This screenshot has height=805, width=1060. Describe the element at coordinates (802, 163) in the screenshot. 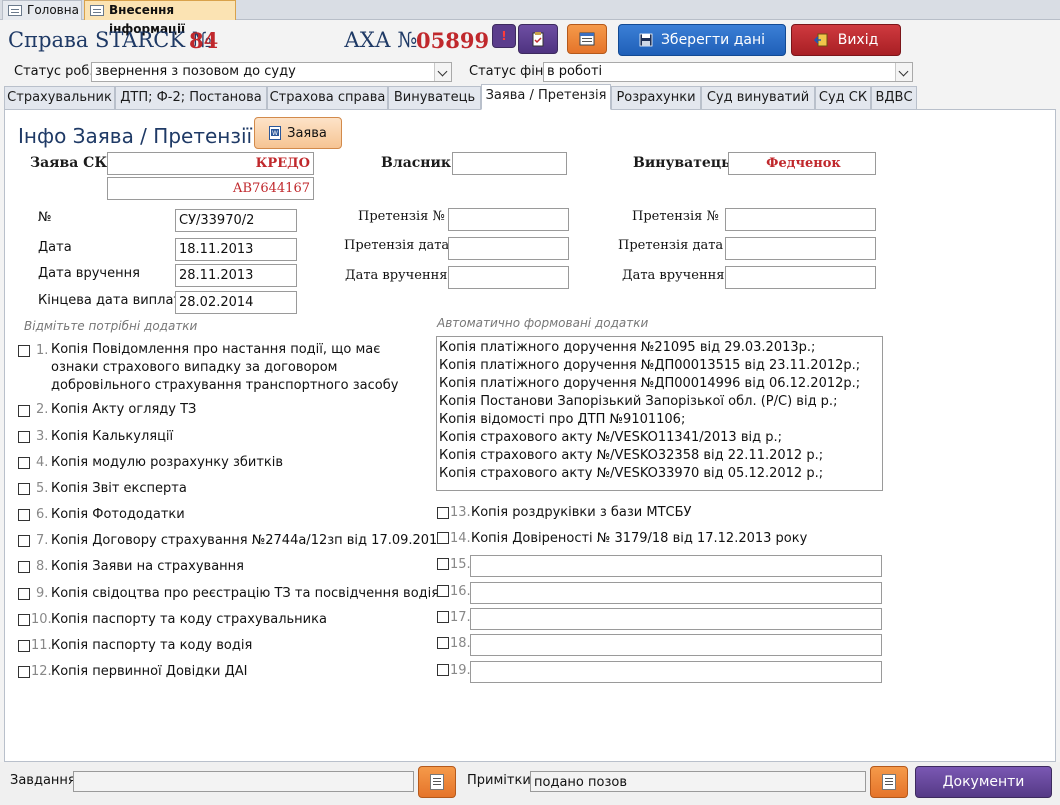

I see `culprit-field: Федченок` at that location.